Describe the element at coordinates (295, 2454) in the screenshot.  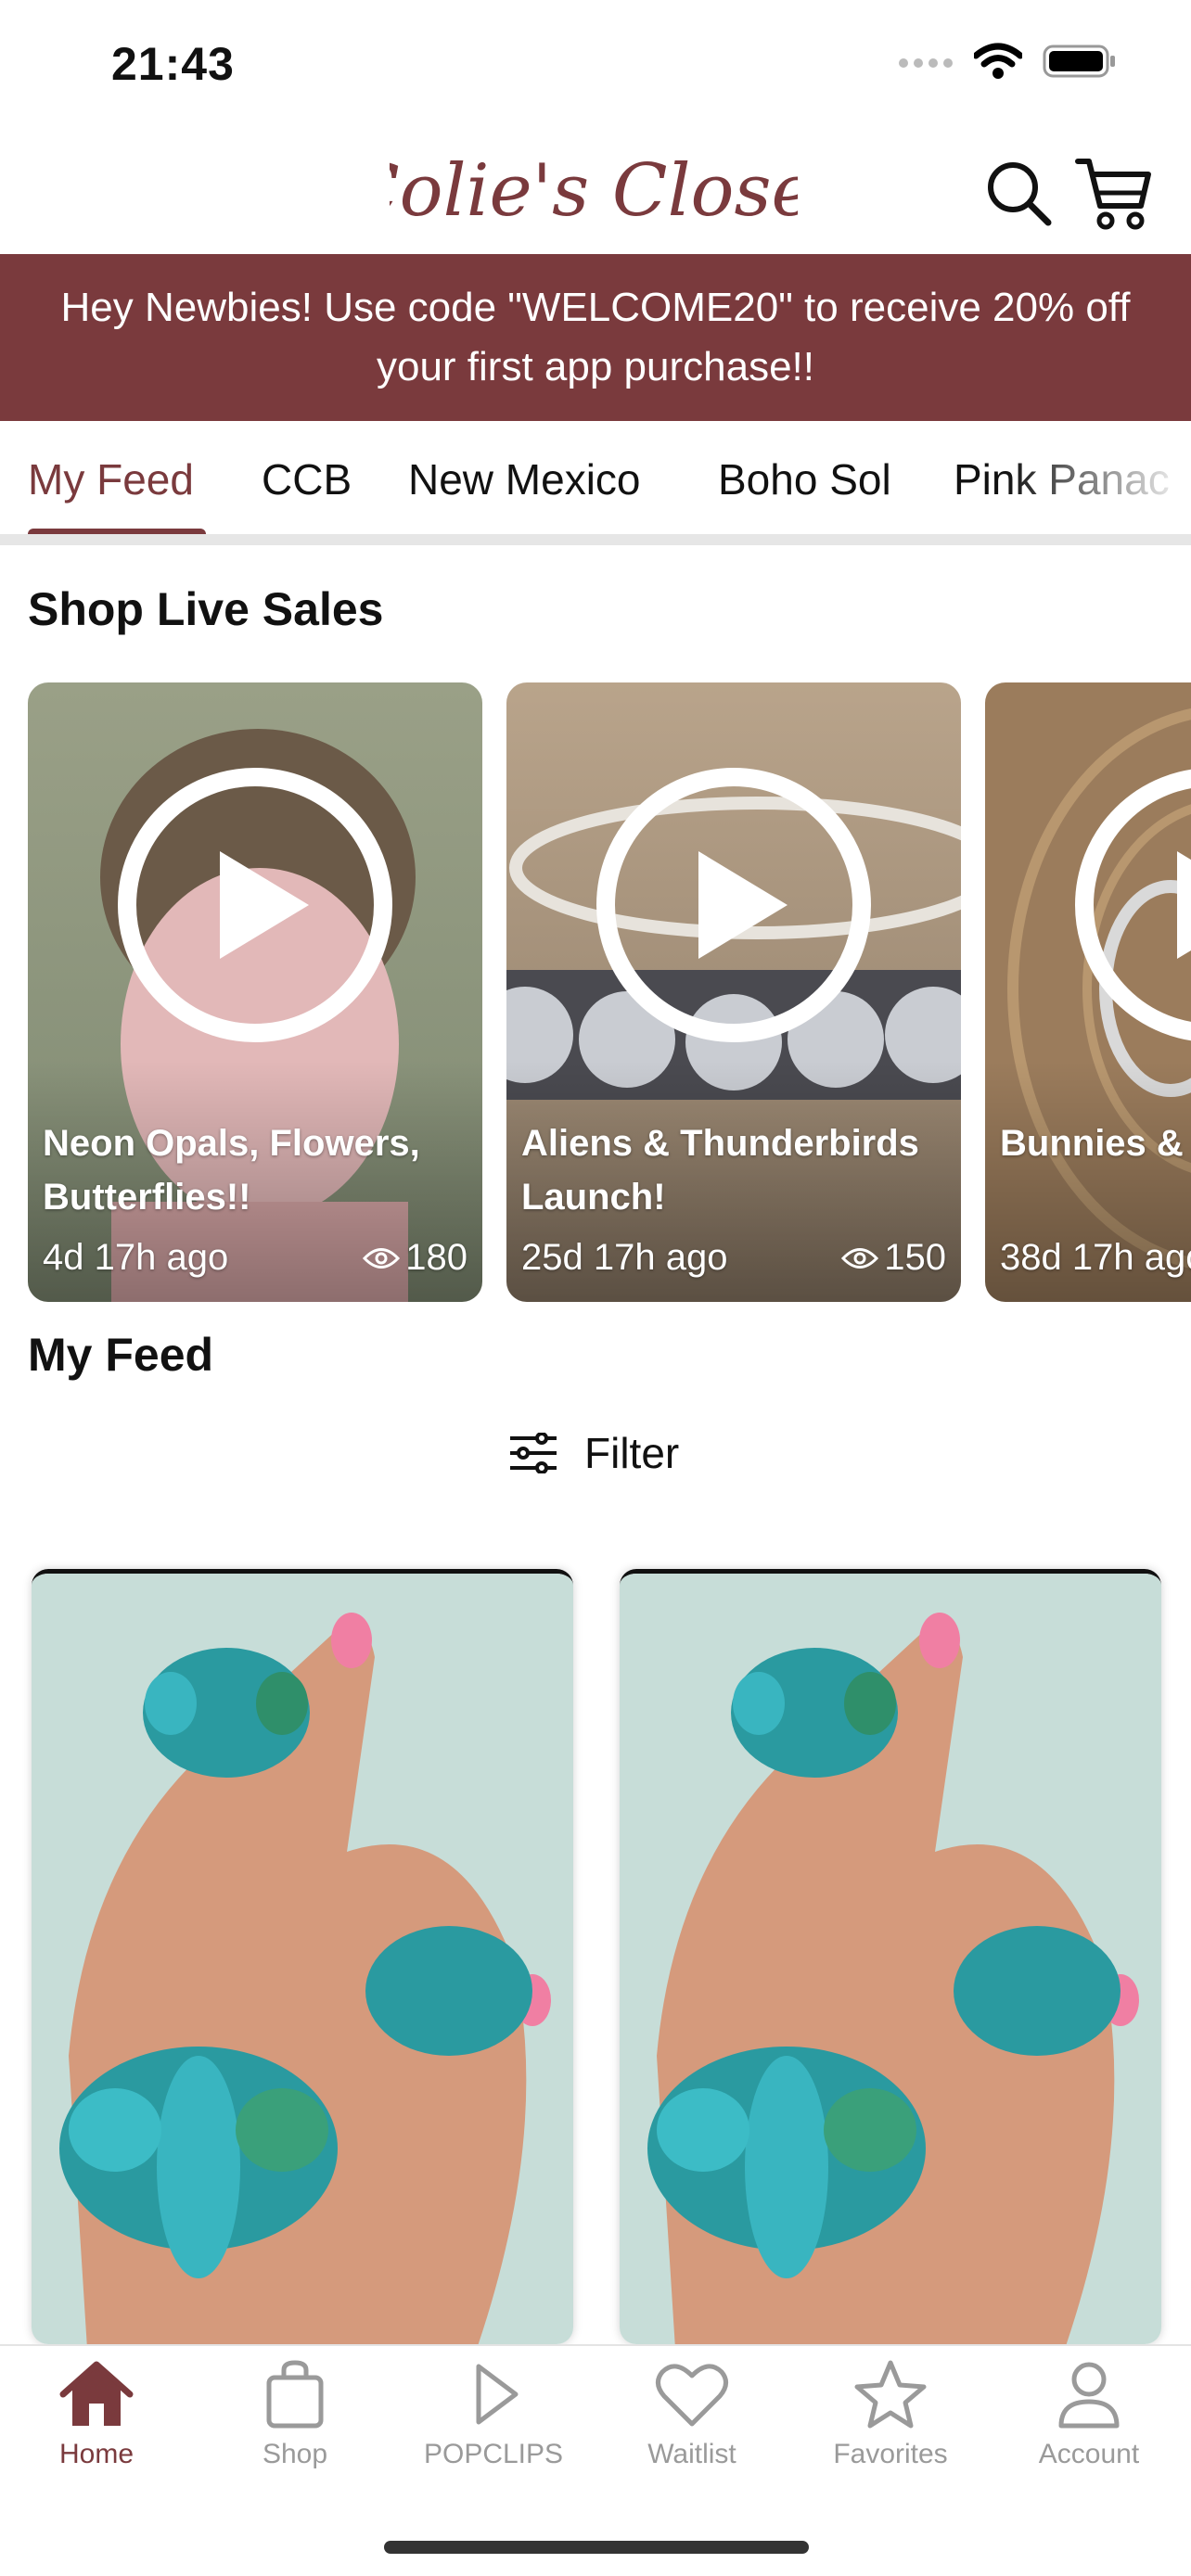
I see `nav-shop-label: Shop` at that location.